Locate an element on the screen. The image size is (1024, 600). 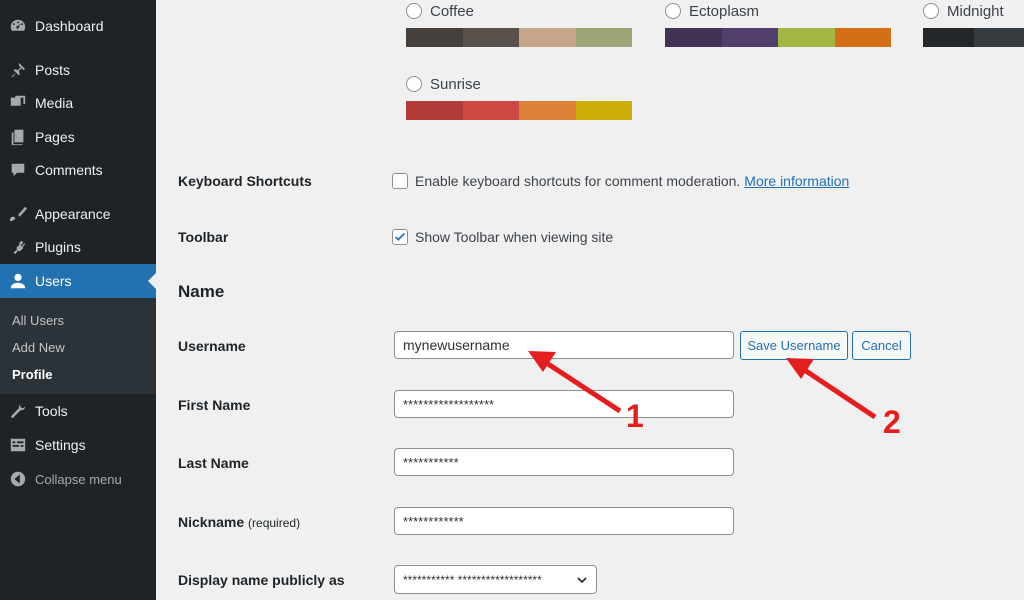
settings-icon is located at coordinates (18, 445).